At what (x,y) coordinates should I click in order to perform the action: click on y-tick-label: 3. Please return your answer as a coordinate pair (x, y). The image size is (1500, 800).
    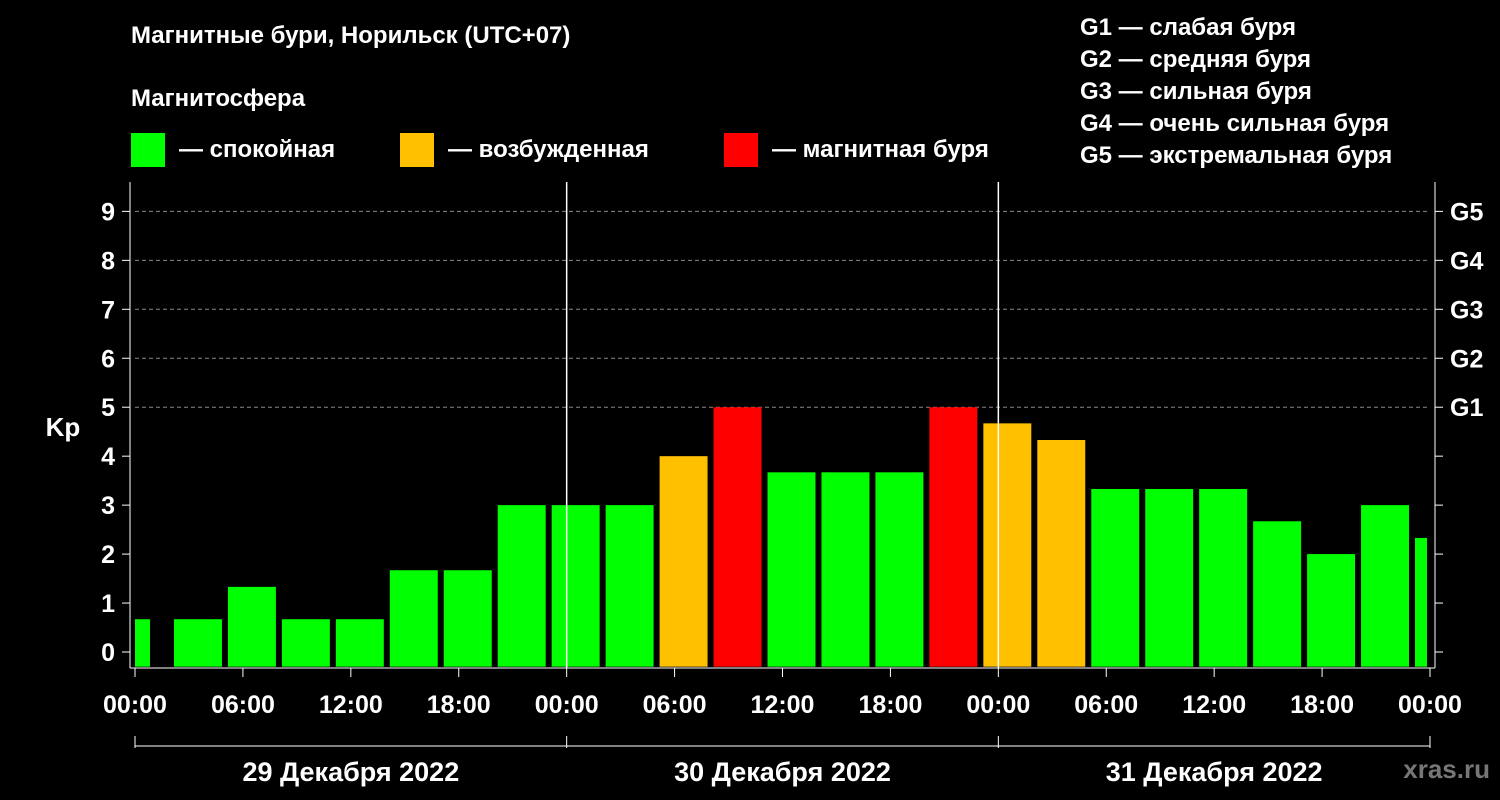
    Looking at the image, I should click on (108, 506).